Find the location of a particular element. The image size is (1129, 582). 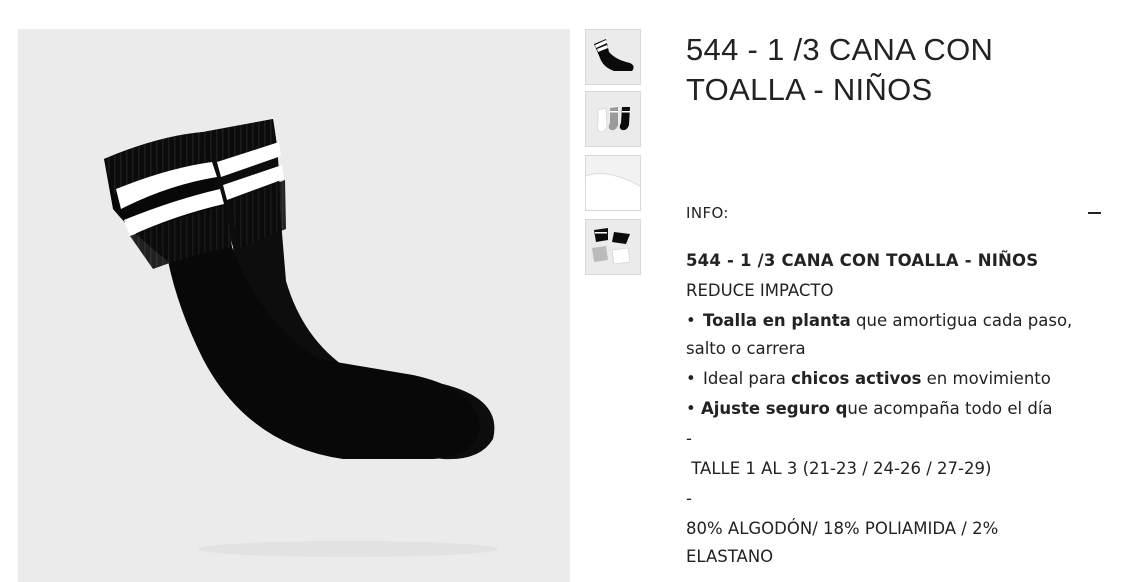

product-title: 544 - 1 /3 CANA CON TOALLA - NIÑOS is located at coordinates (840, 69).